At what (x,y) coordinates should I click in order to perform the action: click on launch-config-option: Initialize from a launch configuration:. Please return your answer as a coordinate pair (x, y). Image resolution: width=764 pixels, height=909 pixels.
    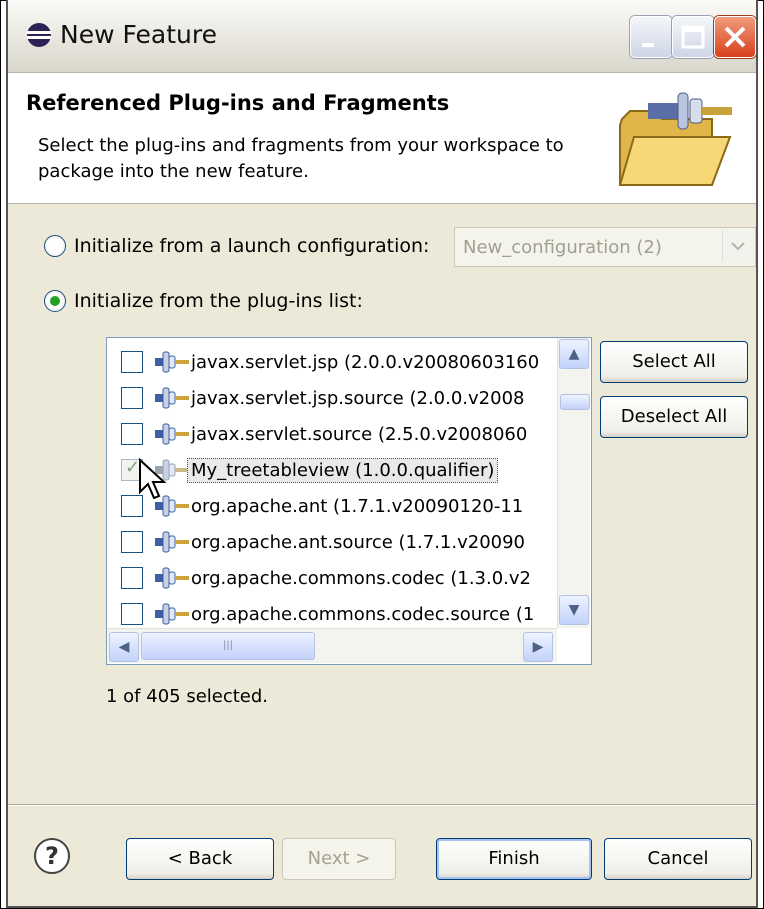
    Looking at the image, I should click on (236, 246).